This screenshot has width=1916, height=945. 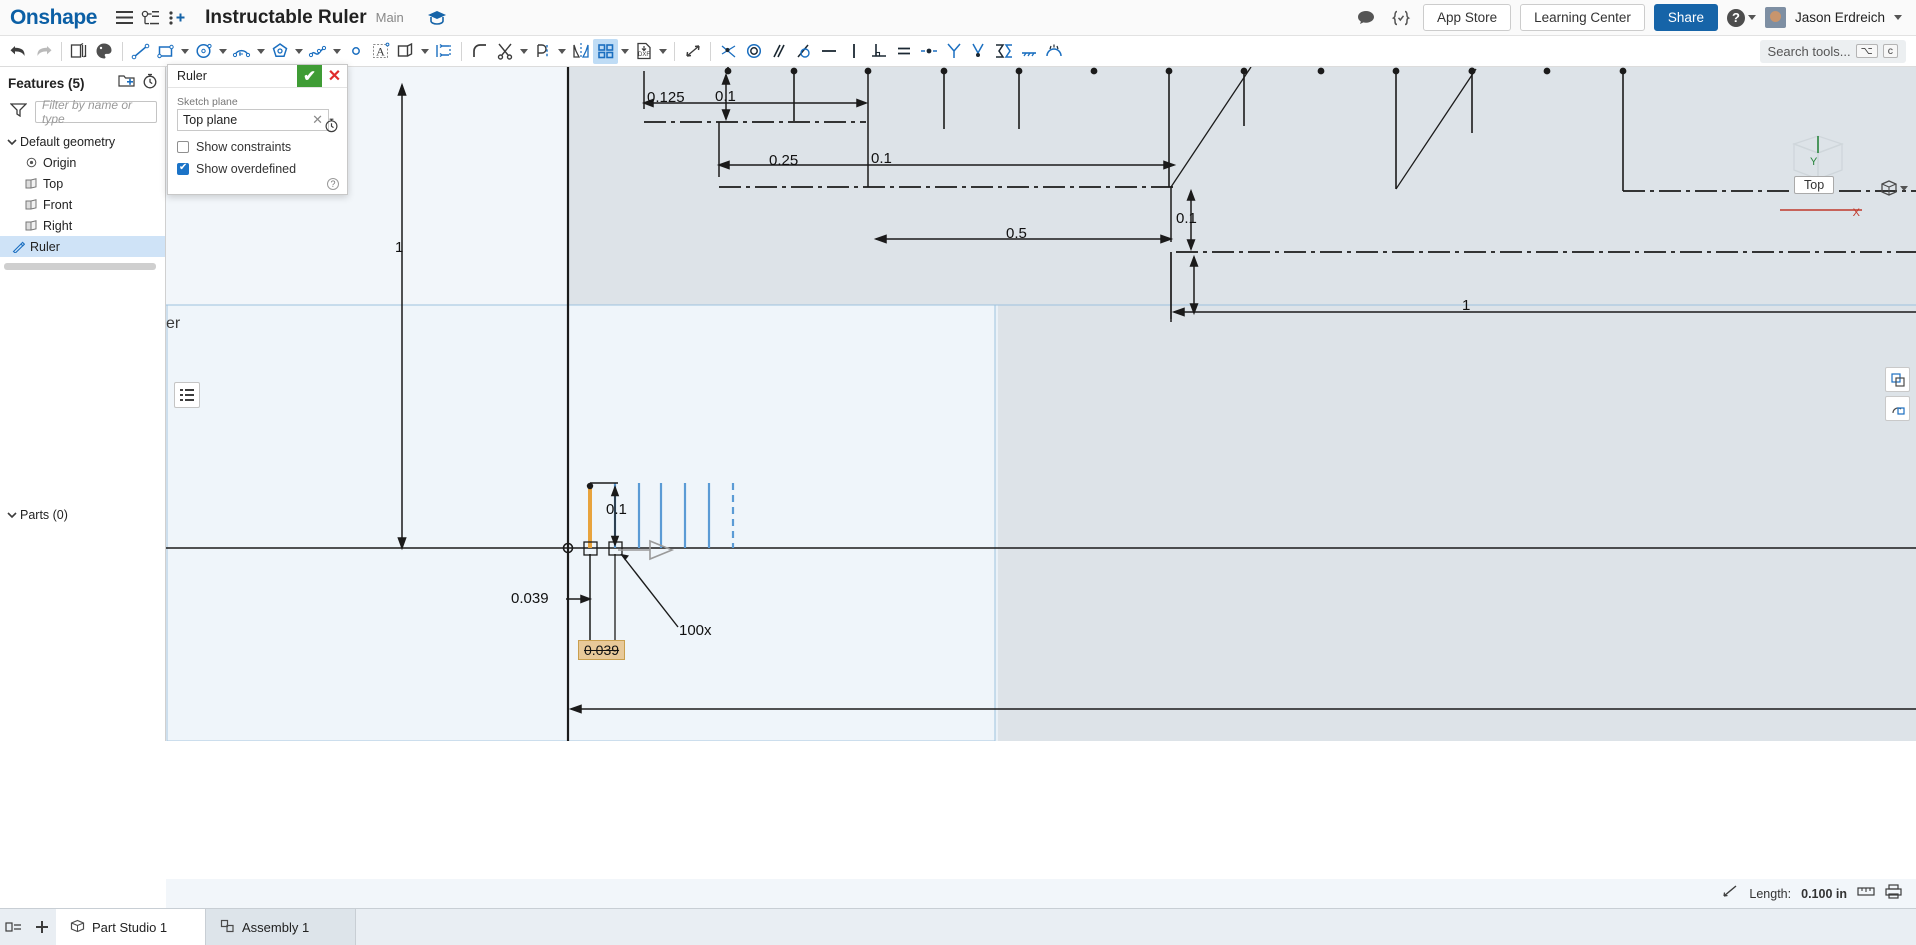 I want to click on horizontal-constraint, so click(x=828, y=51).